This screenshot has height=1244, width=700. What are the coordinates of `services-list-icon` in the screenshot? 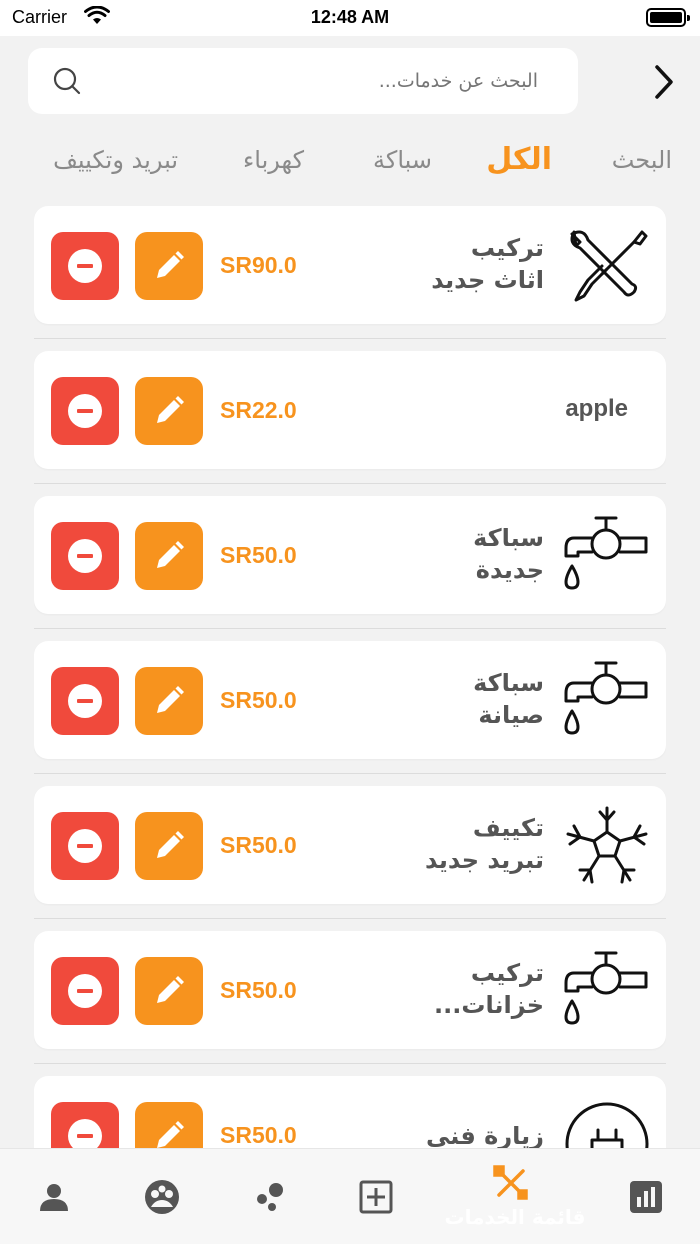 It's located at (511, 1183).